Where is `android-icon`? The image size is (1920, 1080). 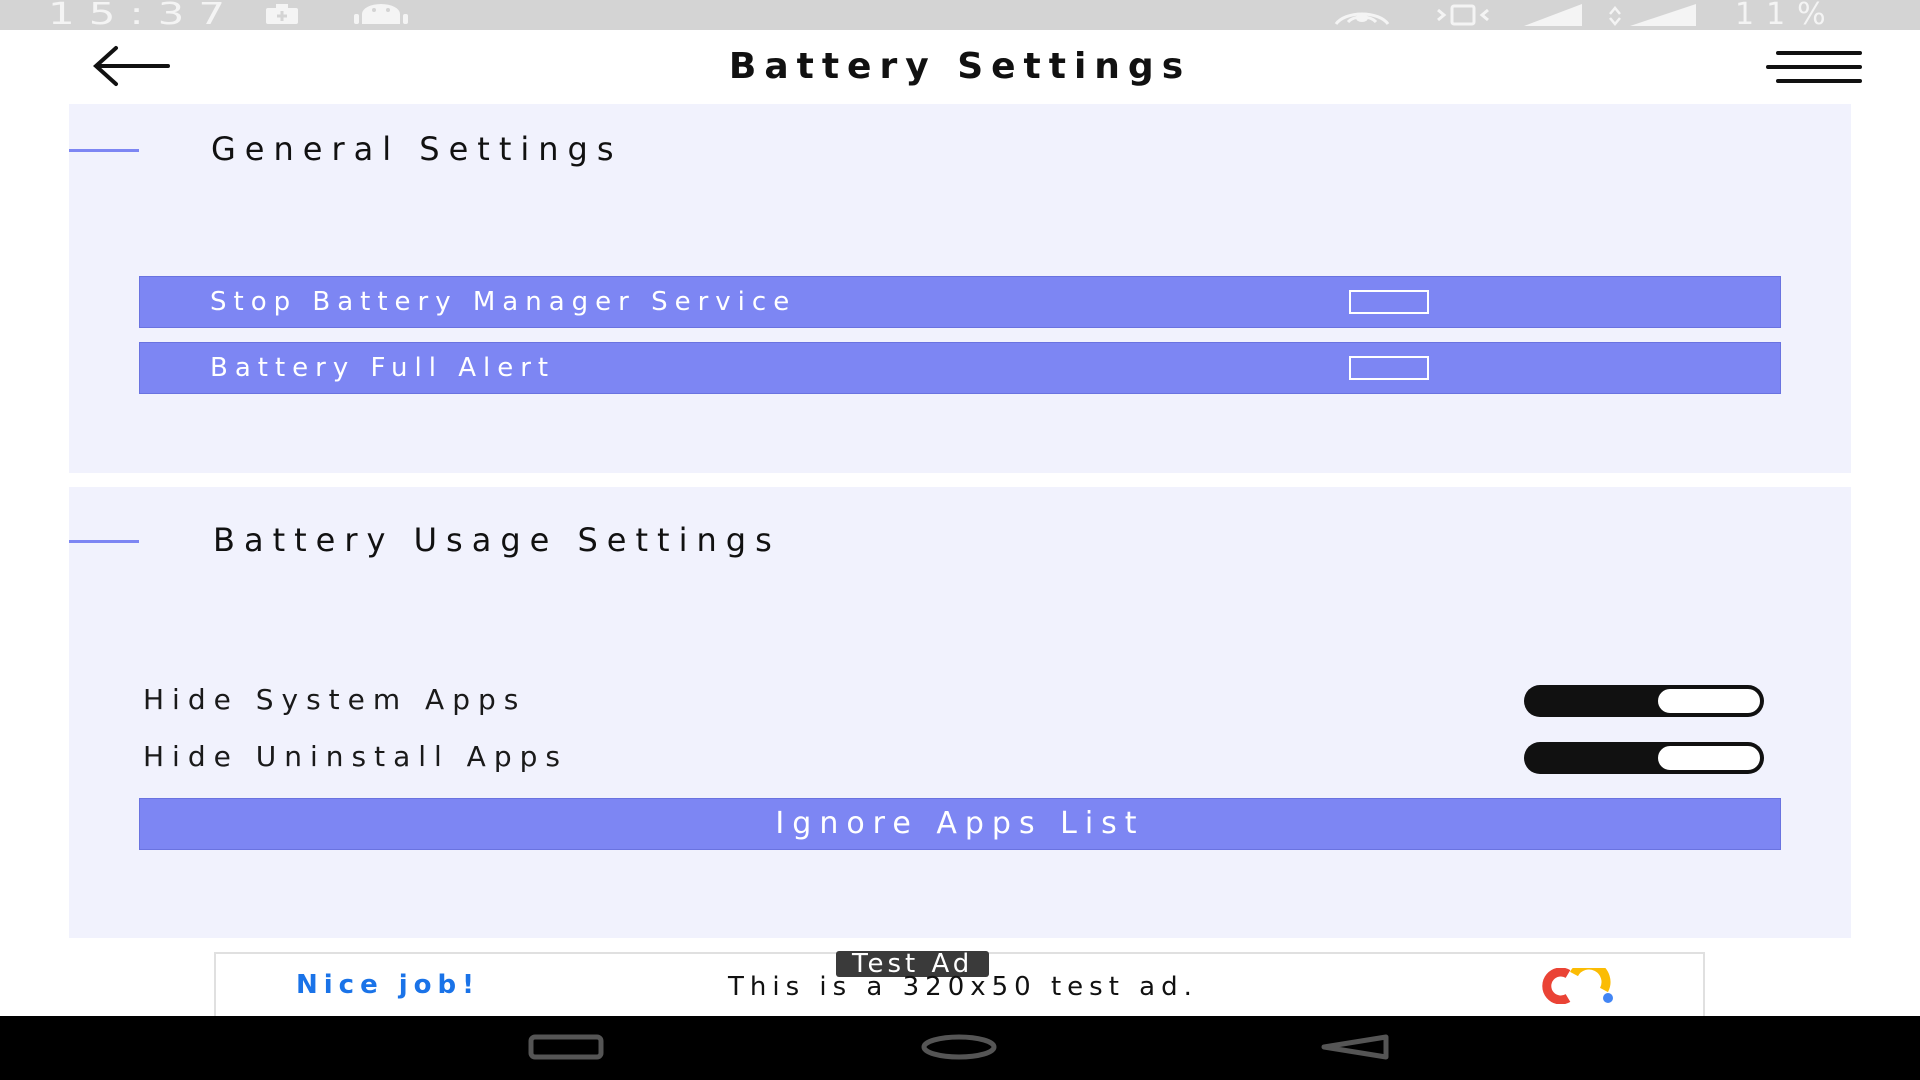 android-icon is located at coordinates (381, 14).